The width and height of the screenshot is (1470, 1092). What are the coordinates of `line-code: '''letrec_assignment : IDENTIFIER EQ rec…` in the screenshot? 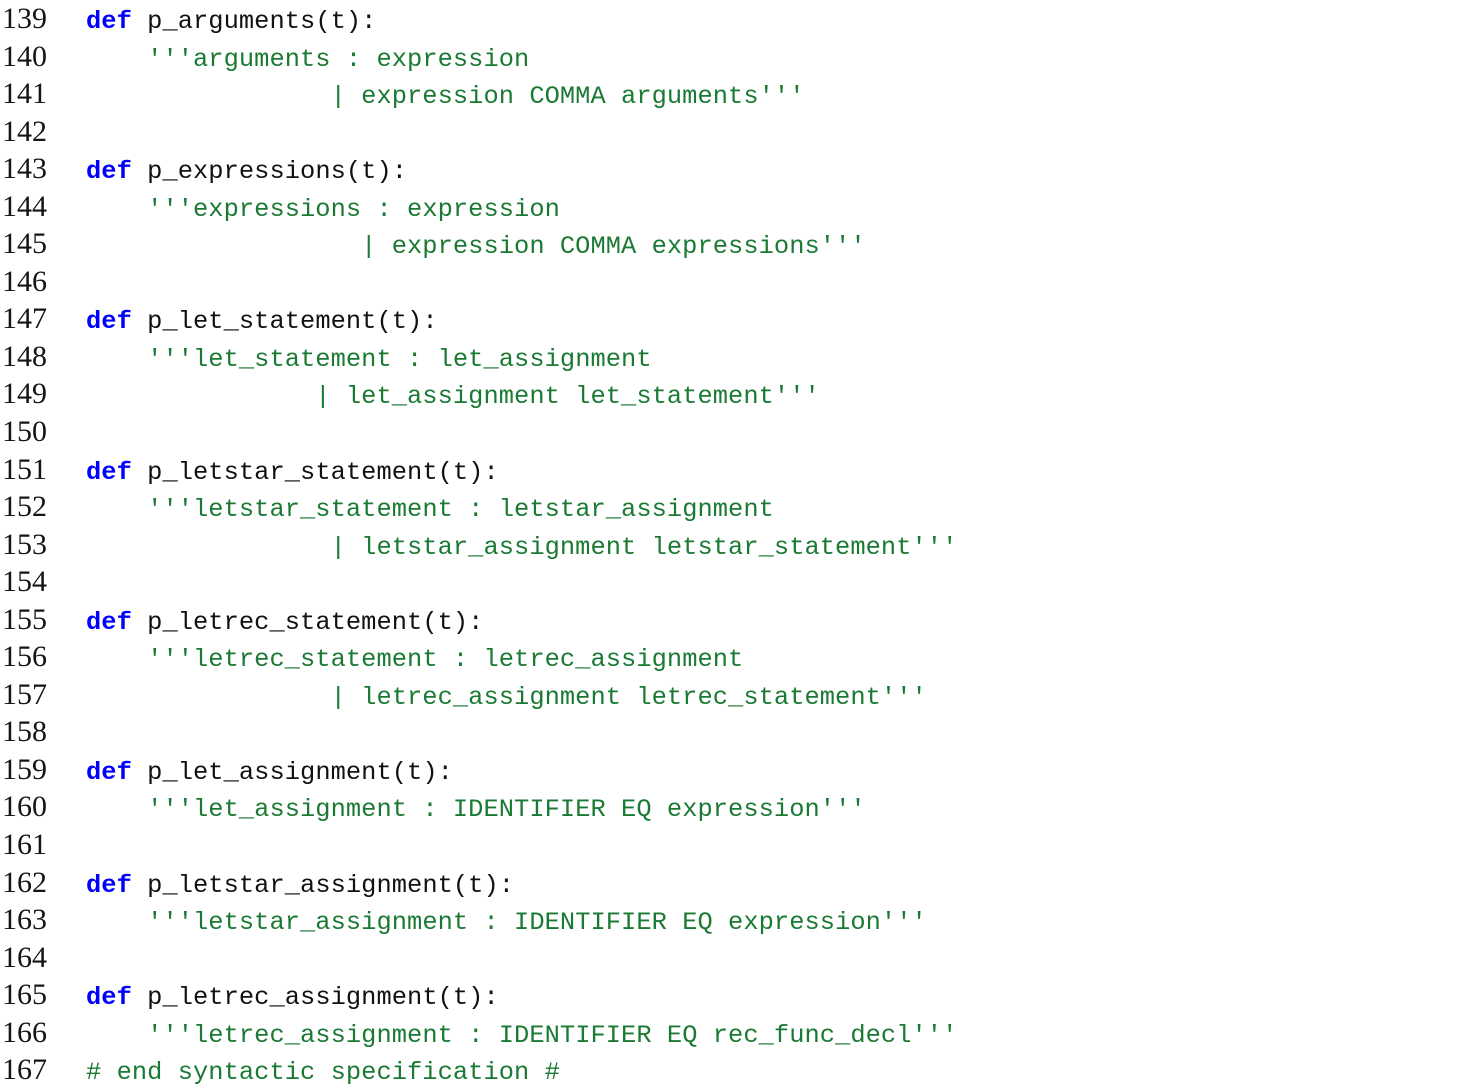 It's located at (771, 1036).